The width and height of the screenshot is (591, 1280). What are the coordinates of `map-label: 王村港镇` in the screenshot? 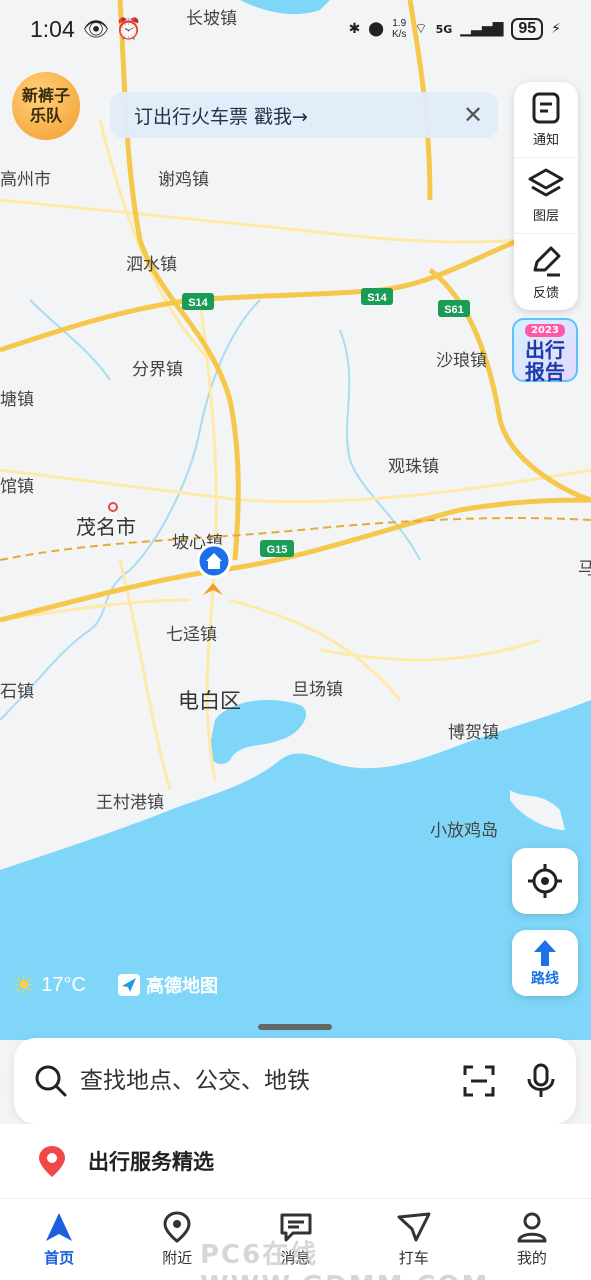 It's located at (130, 803).